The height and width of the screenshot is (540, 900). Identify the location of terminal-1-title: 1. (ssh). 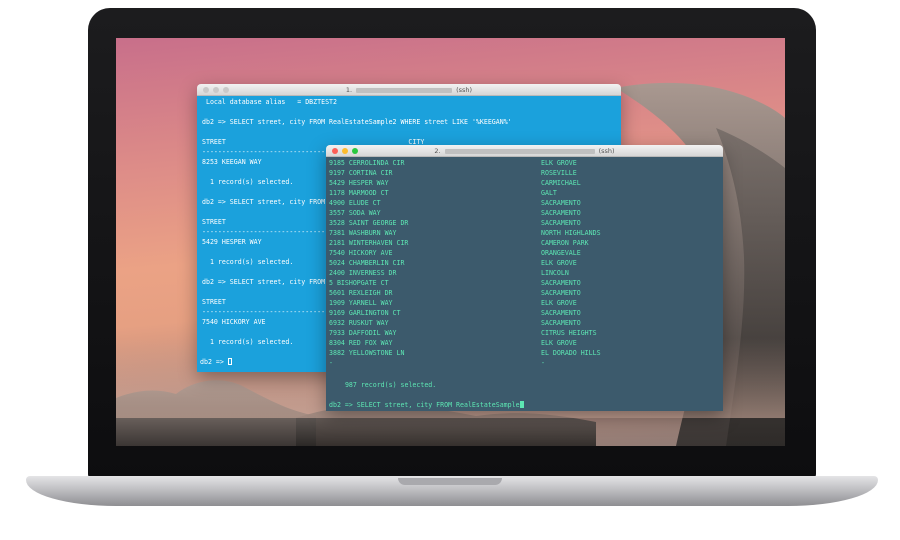
(409, 90).